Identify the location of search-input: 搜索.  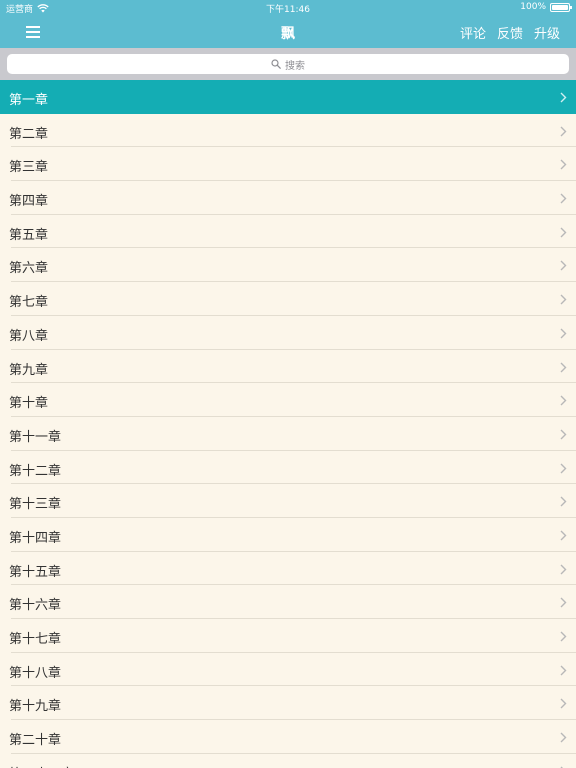
(288, 64).